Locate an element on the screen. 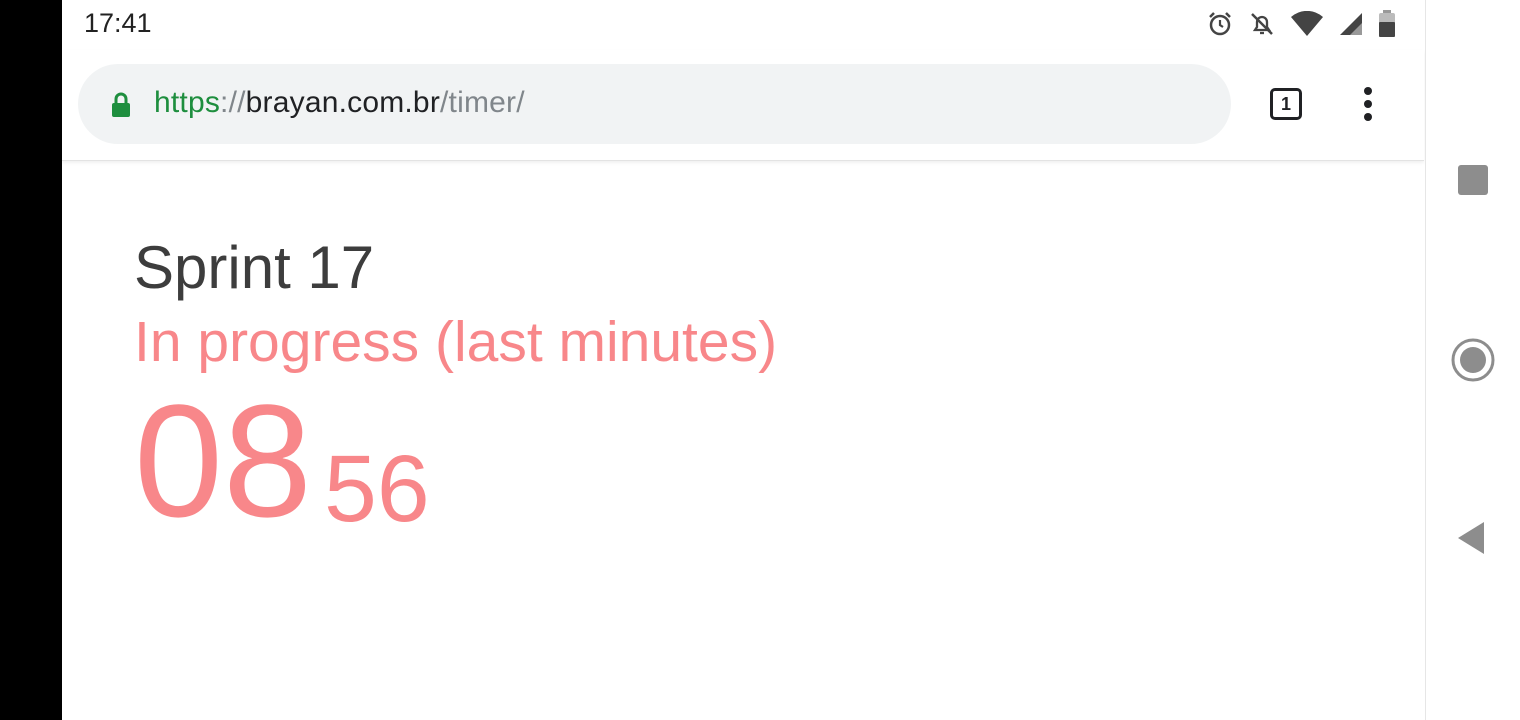 The height and width of the screenshot is (720, 1520). status-bar: 17:41 is located at coordinates (743, 25).